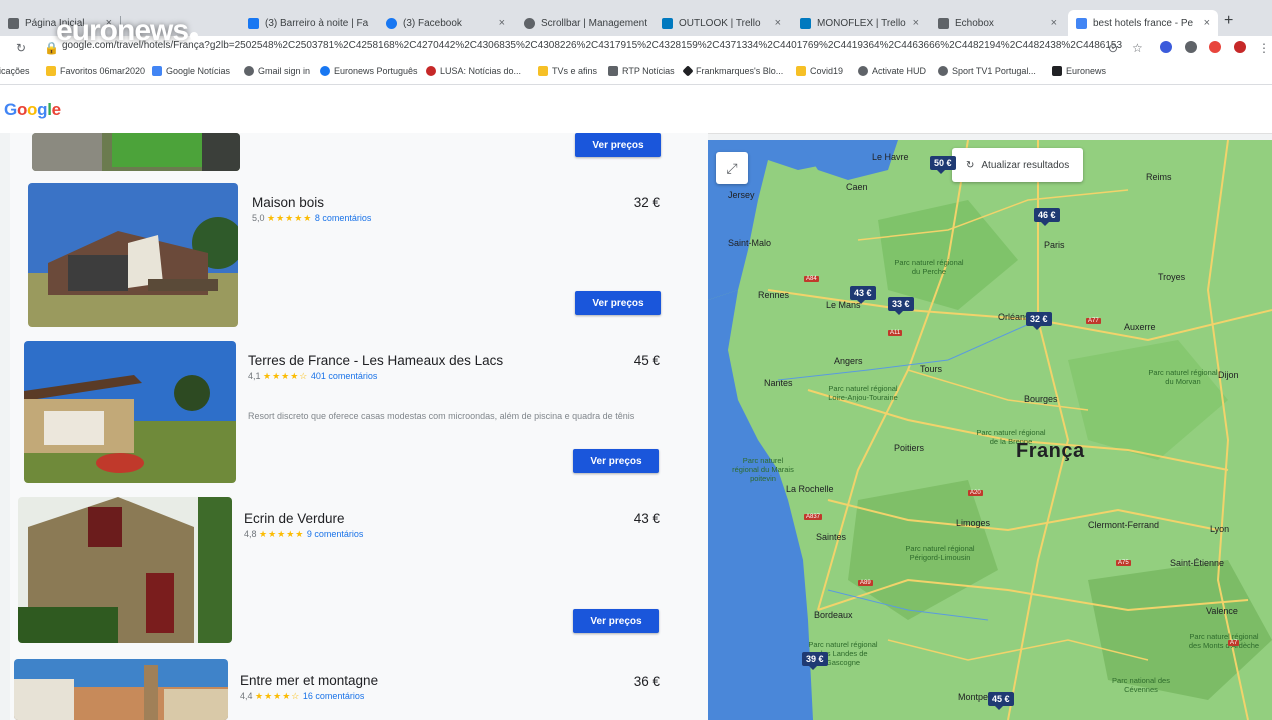 The image size is (1272, 720). What do you see at coordinates (827, 71) in the screenshot?
I see `bookmark-label: Covid19` at bounding box center [827, 71].